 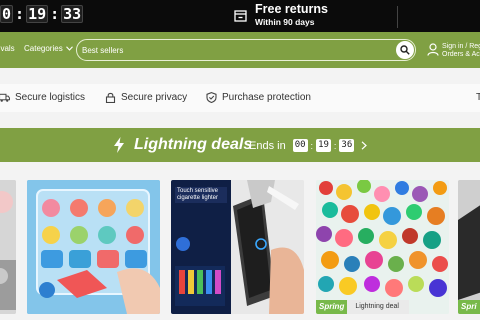 I want to click on trust-label: Secure logistics, so click(x=50, y=97).